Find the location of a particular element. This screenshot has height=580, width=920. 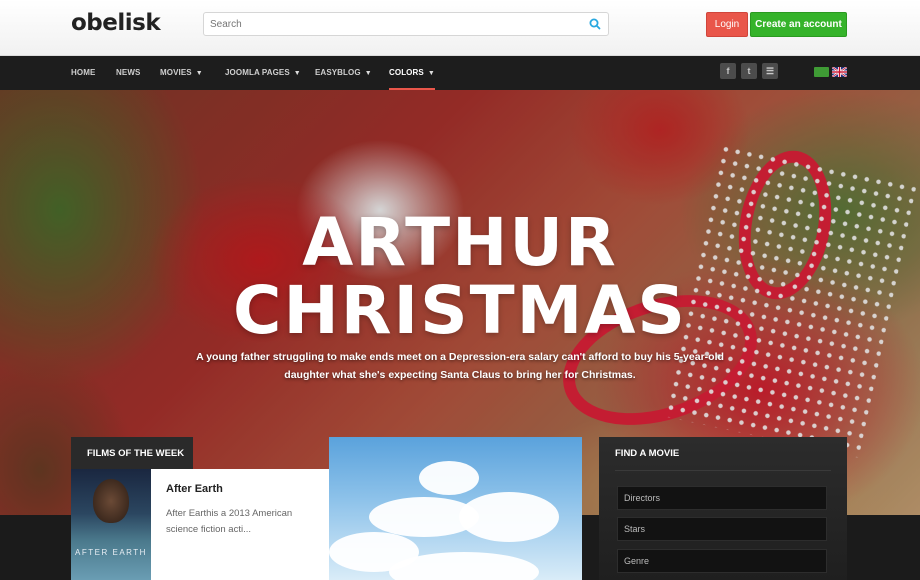

nav-label: NEWS is located at coordinates (128, 72).